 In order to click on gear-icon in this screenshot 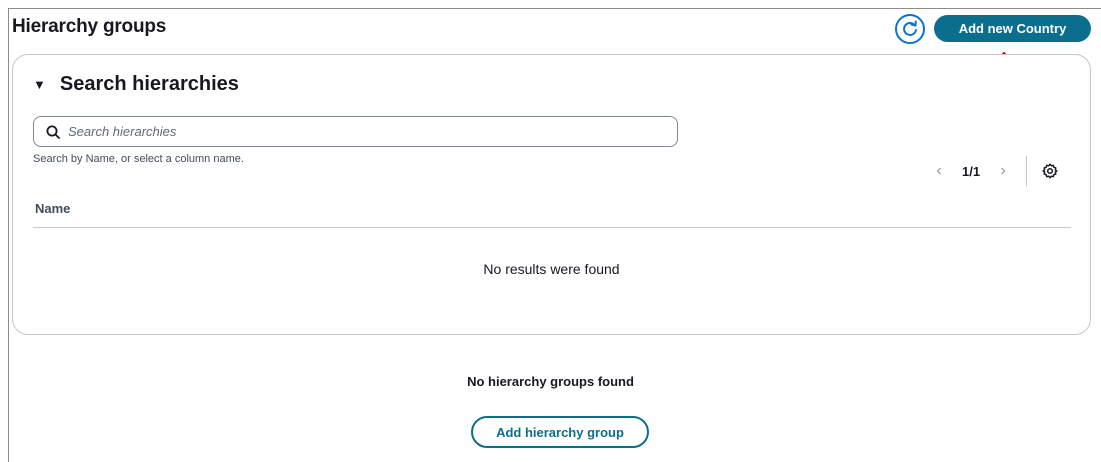, I will do `click(1050, 171)`.